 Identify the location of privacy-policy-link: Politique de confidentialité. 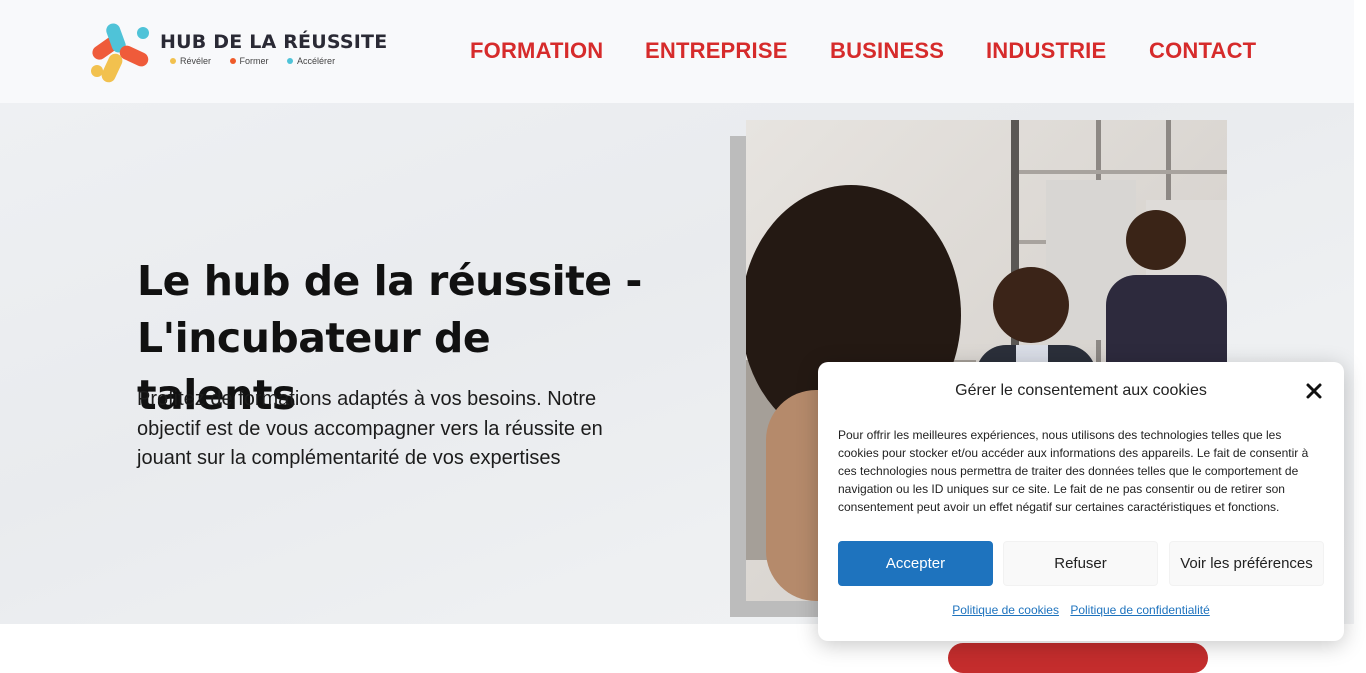
(1139, 610).